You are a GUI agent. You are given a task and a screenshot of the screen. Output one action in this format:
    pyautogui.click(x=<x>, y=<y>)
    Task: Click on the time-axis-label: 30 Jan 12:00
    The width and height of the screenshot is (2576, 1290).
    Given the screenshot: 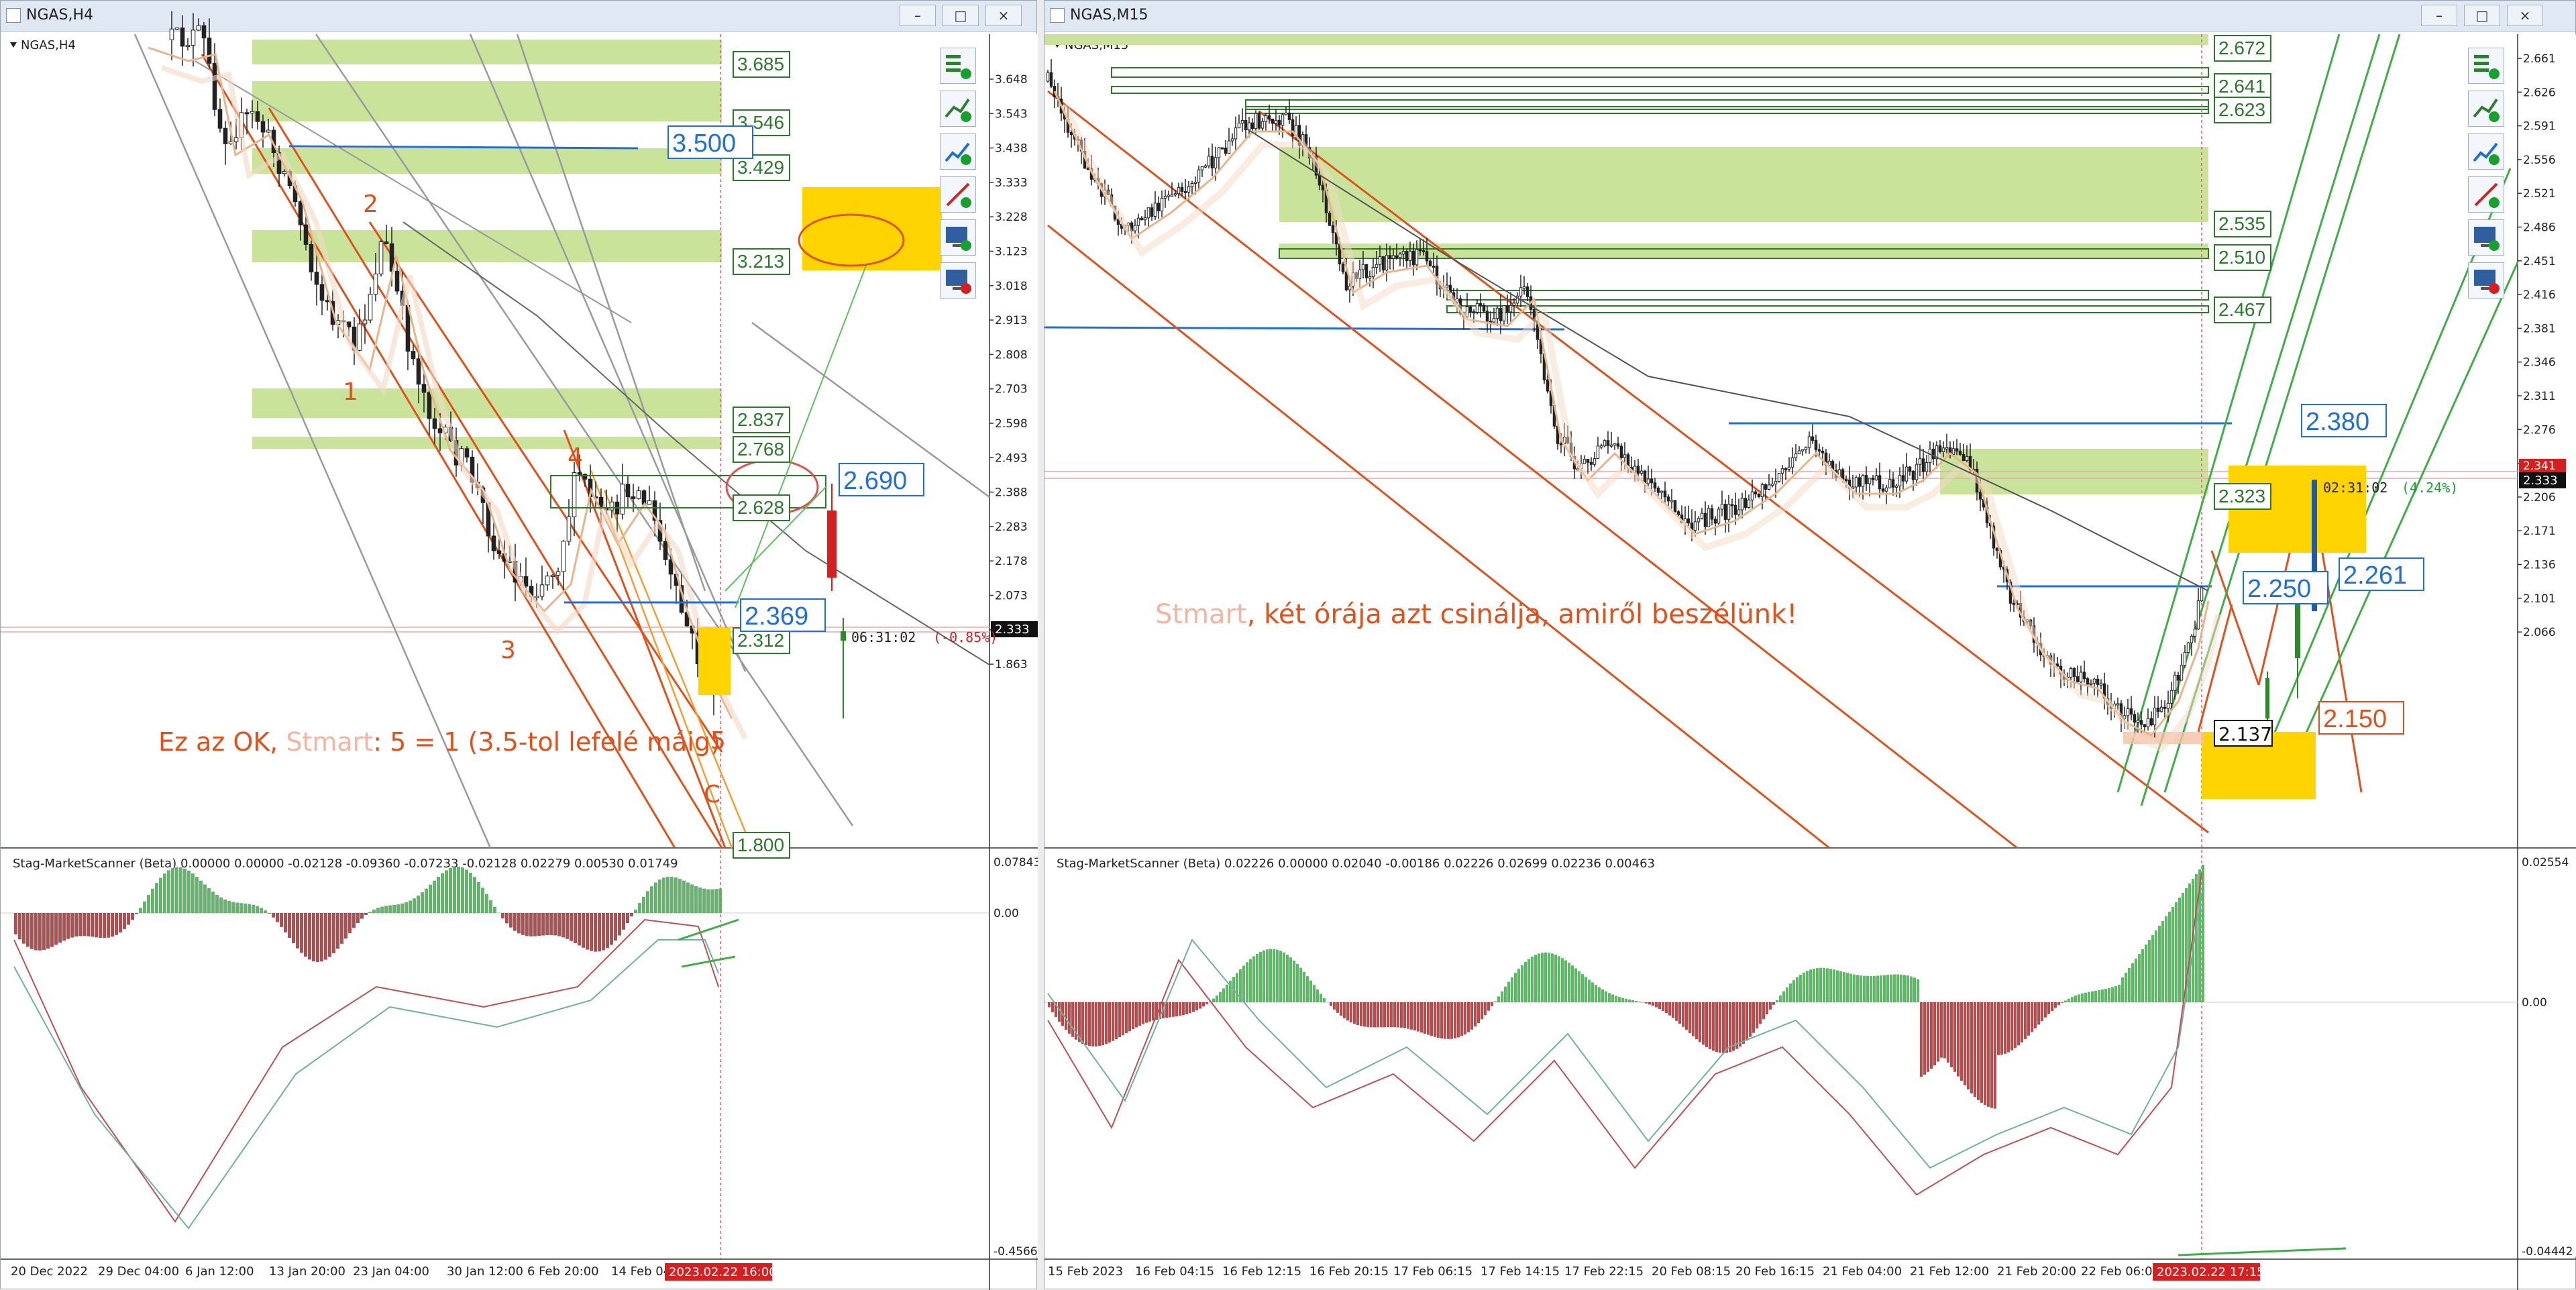 What is the action you would take?
    pyautogui.click(x=485, y=1272)
    